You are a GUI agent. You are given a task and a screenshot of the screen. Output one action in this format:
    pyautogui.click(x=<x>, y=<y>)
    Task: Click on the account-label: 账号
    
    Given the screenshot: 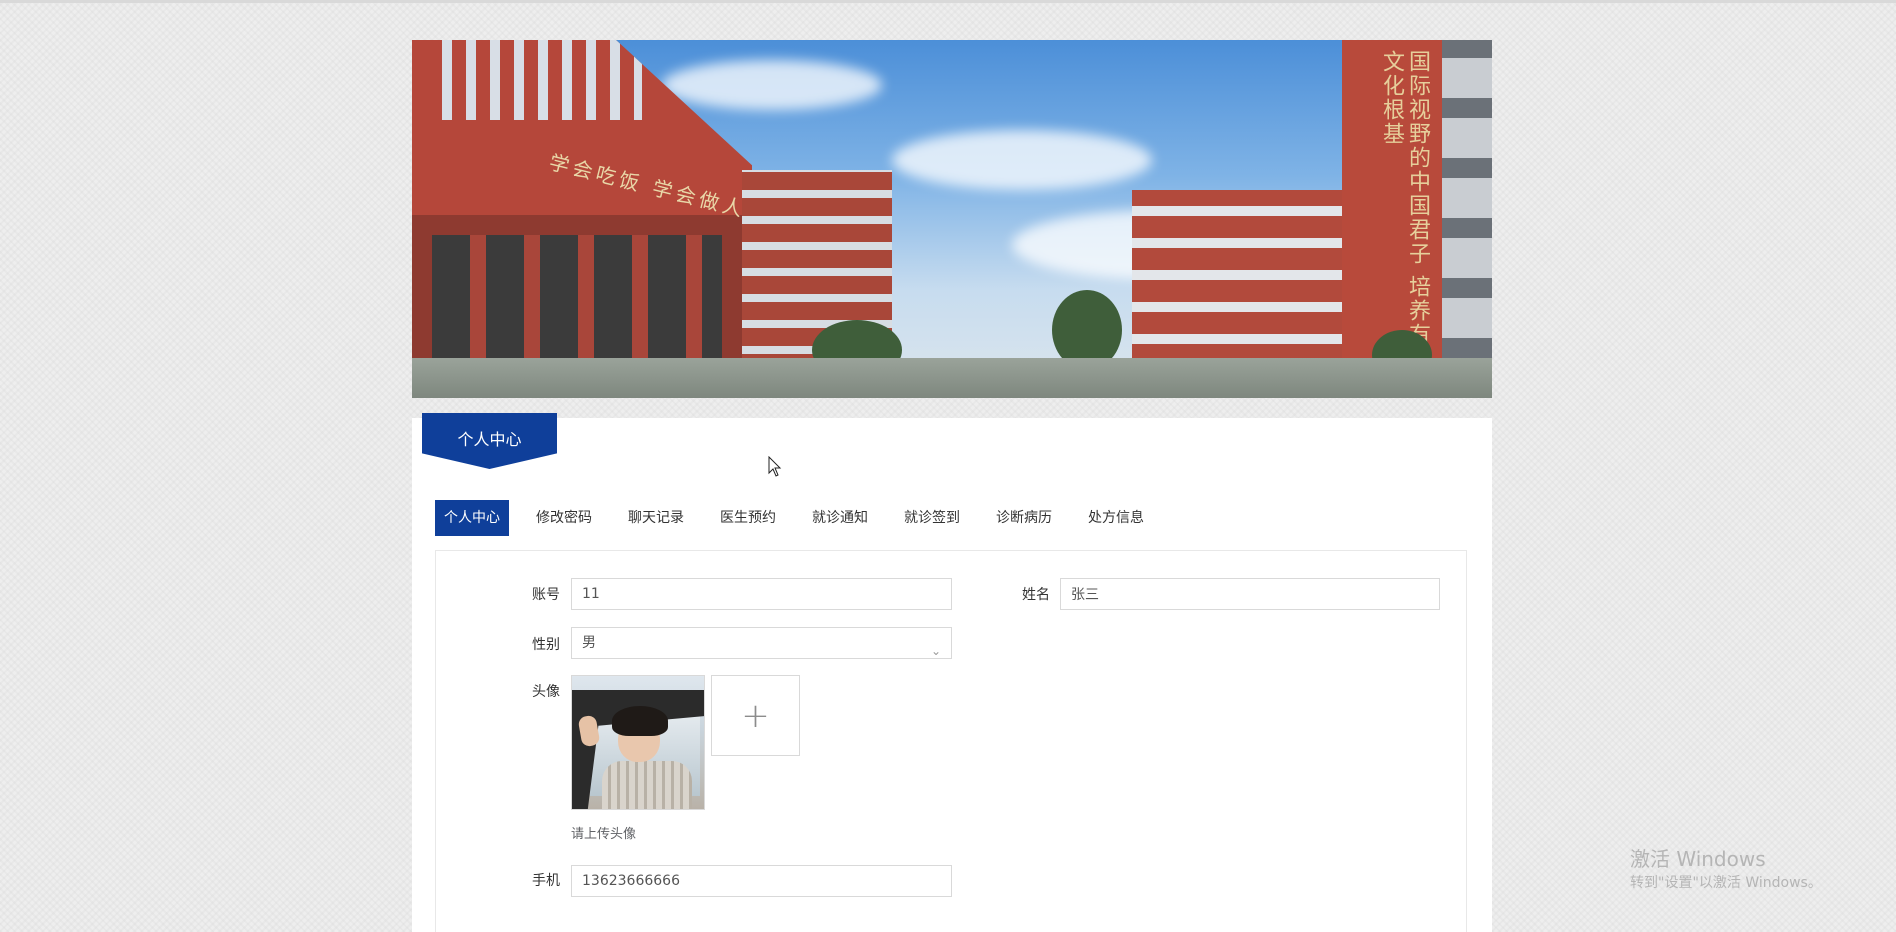 What is the action you would take?
    pyautogui.click(x=546, y=595)
    